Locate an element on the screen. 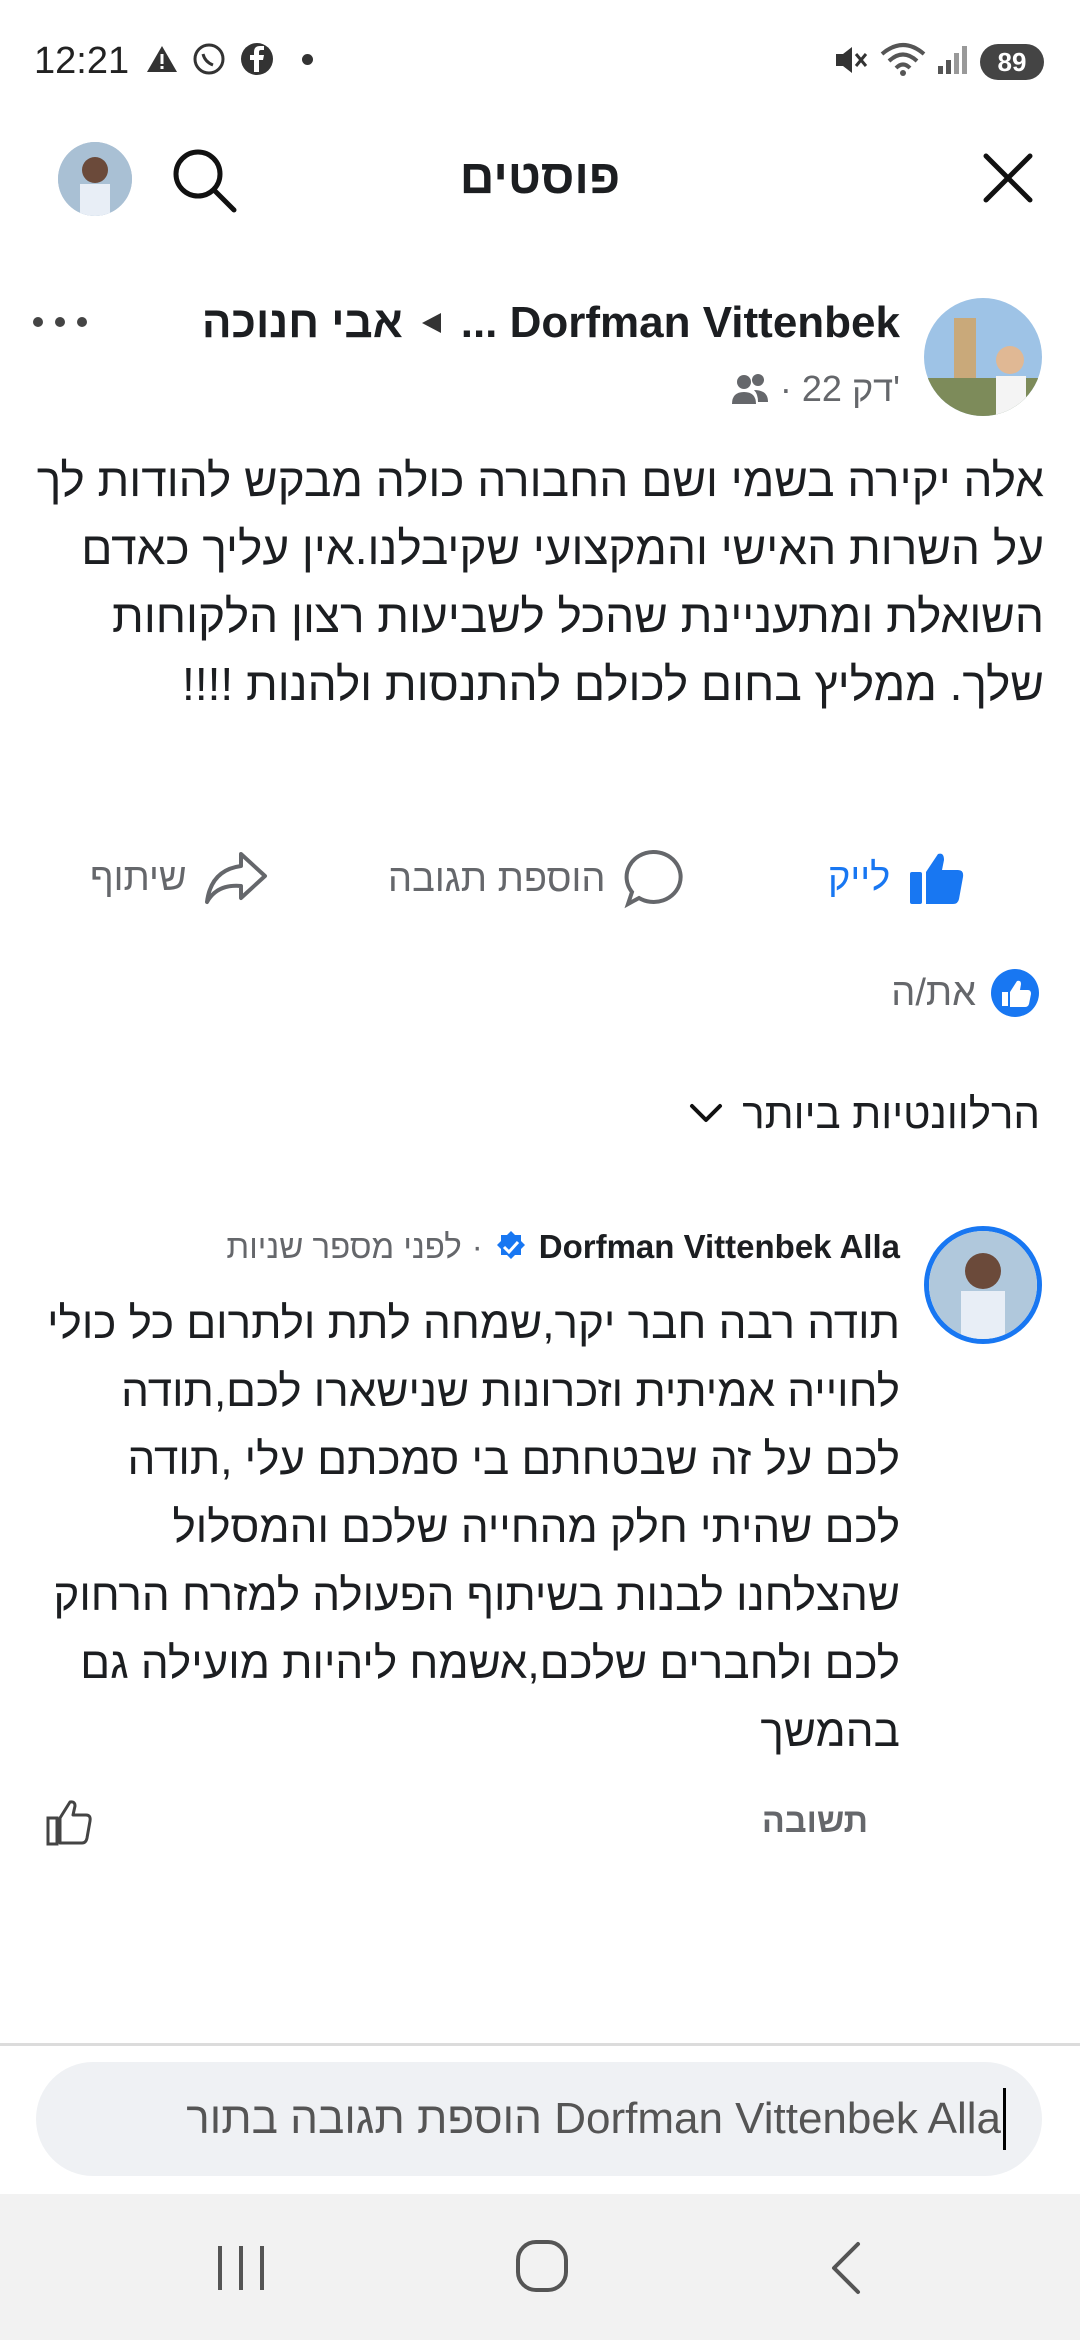 Image resolution: width=1080 pixels, height=2340 pixels. warning-icon is located at coordinates (162, 59).